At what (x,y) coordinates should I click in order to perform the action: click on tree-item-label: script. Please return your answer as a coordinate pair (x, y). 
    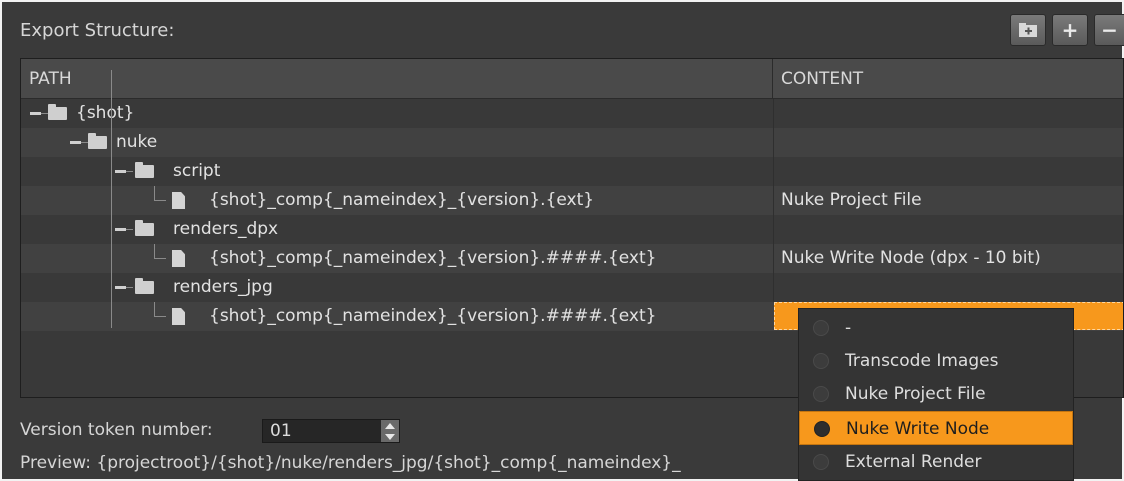
    Looking at the image, I should click on (197, 171).